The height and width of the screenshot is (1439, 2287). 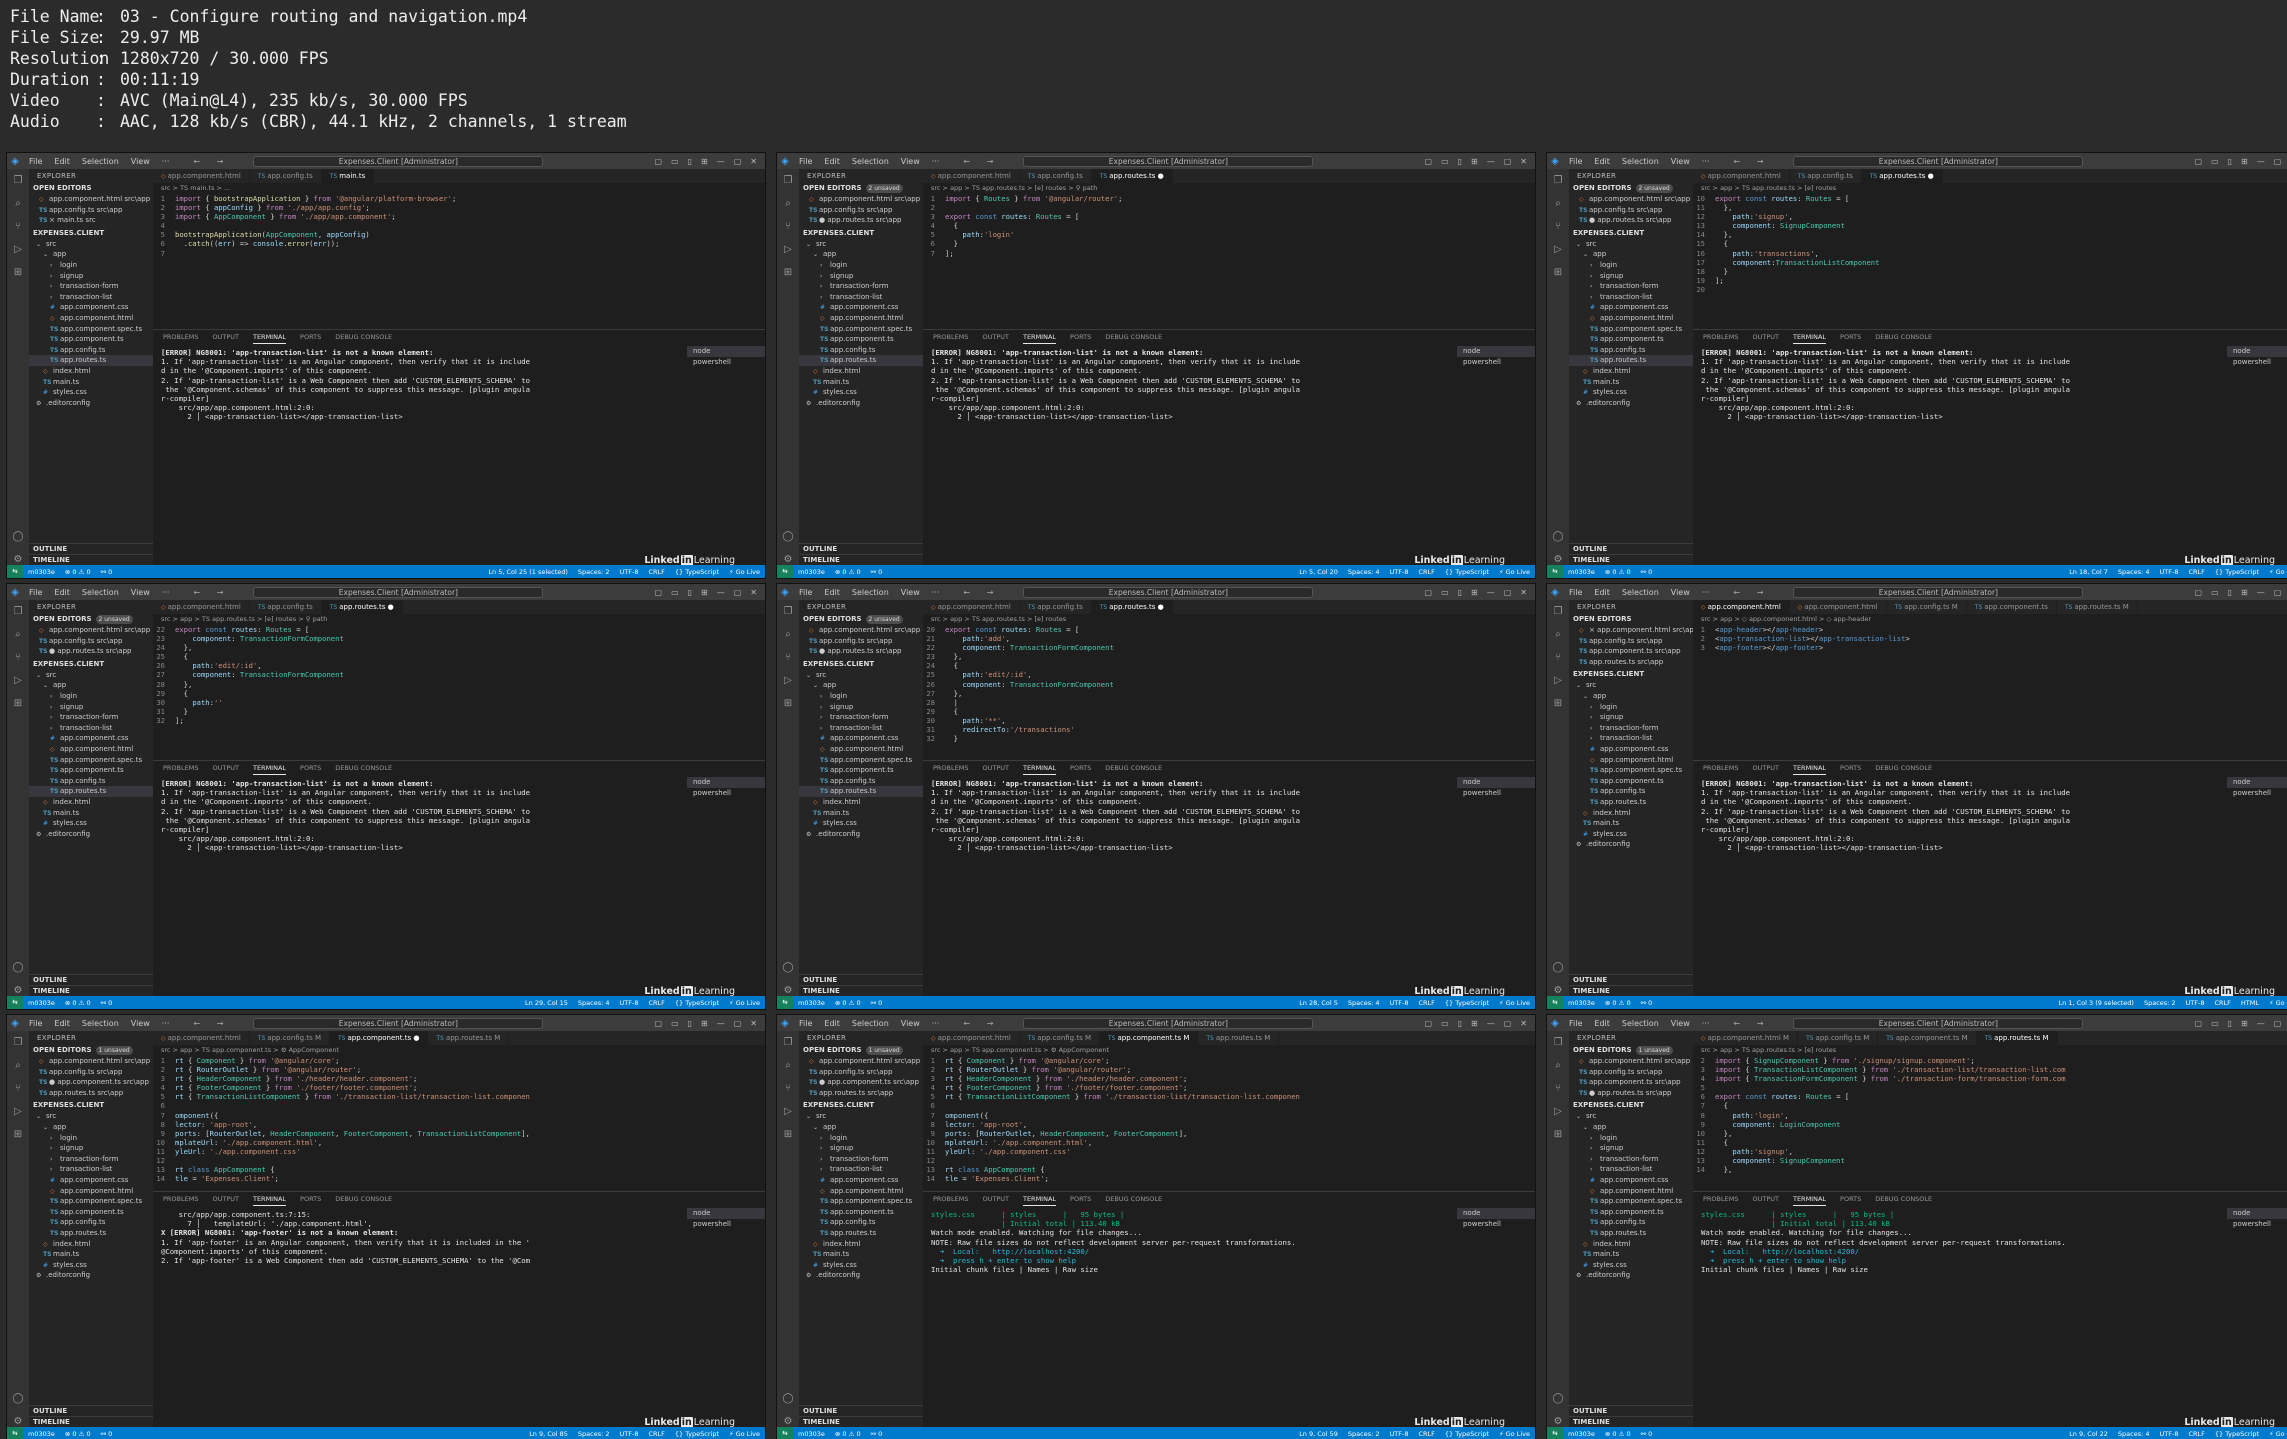 I want to click on tree-item: ⌄ src, so click(x=1631, y=244).